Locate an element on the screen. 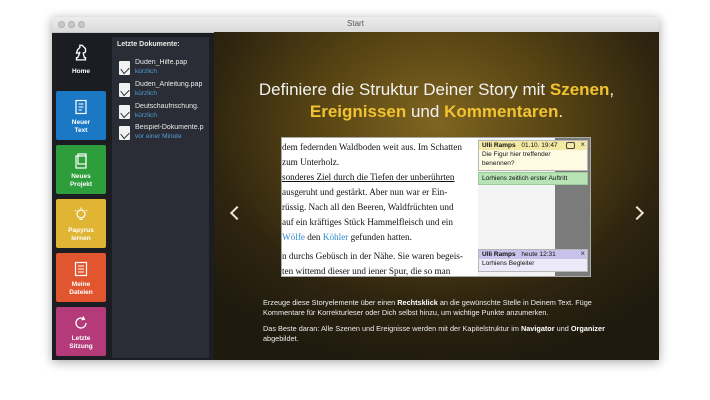 The width and height of the screenshot is (710, 400). nav-last-session-button: Letzte Sitzung is located at coordinates (81, 331).